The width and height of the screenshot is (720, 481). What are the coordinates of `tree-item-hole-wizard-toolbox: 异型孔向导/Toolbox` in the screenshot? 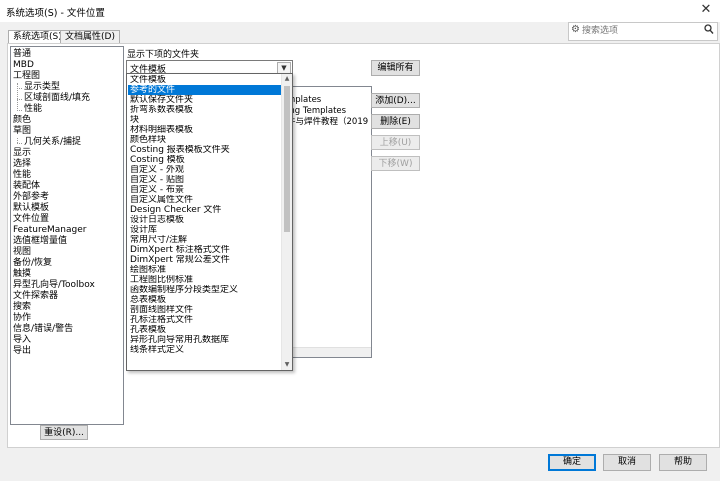 It's located at (54, 285).